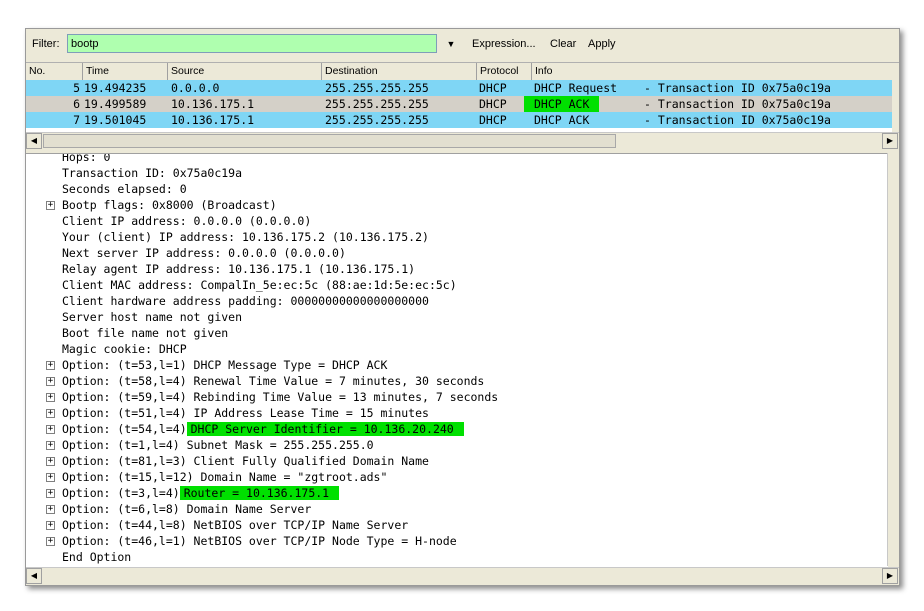 The height and width of the screenshot is (611, 924). I want to click on tree-item: Option: (t=3,l=4) Router = 10.136.175.1, so click(201, 493).